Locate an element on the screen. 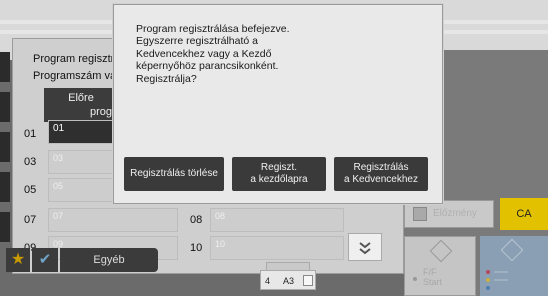 This screenshot has width=548, height=296. dialog-title: Program regisztr is located at coordinates (74, 59).